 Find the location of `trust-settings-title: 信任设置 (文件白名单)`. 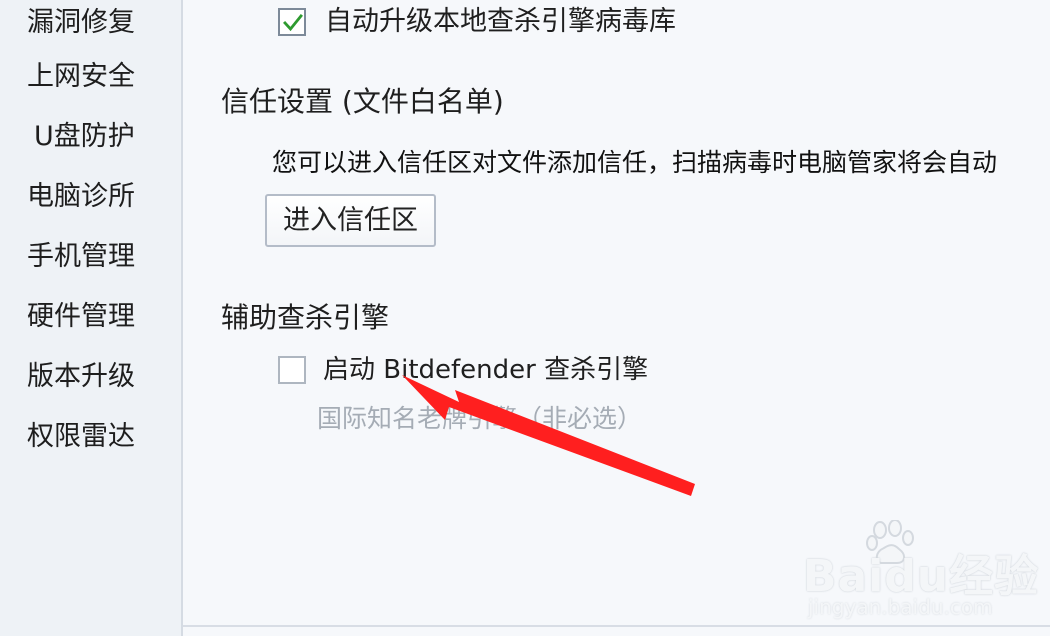

trust-settings-title: 信任设置 (文件白名单) is located at coordinates (362, 101).